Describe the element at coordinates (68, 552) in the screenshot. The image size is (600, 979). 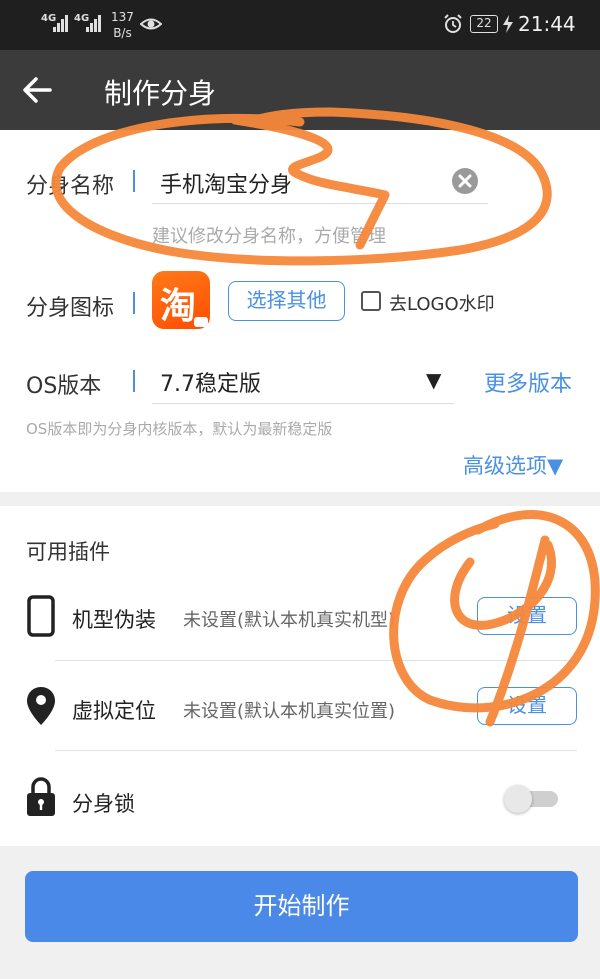
I see `plugins-title: 可用插件` at that location.